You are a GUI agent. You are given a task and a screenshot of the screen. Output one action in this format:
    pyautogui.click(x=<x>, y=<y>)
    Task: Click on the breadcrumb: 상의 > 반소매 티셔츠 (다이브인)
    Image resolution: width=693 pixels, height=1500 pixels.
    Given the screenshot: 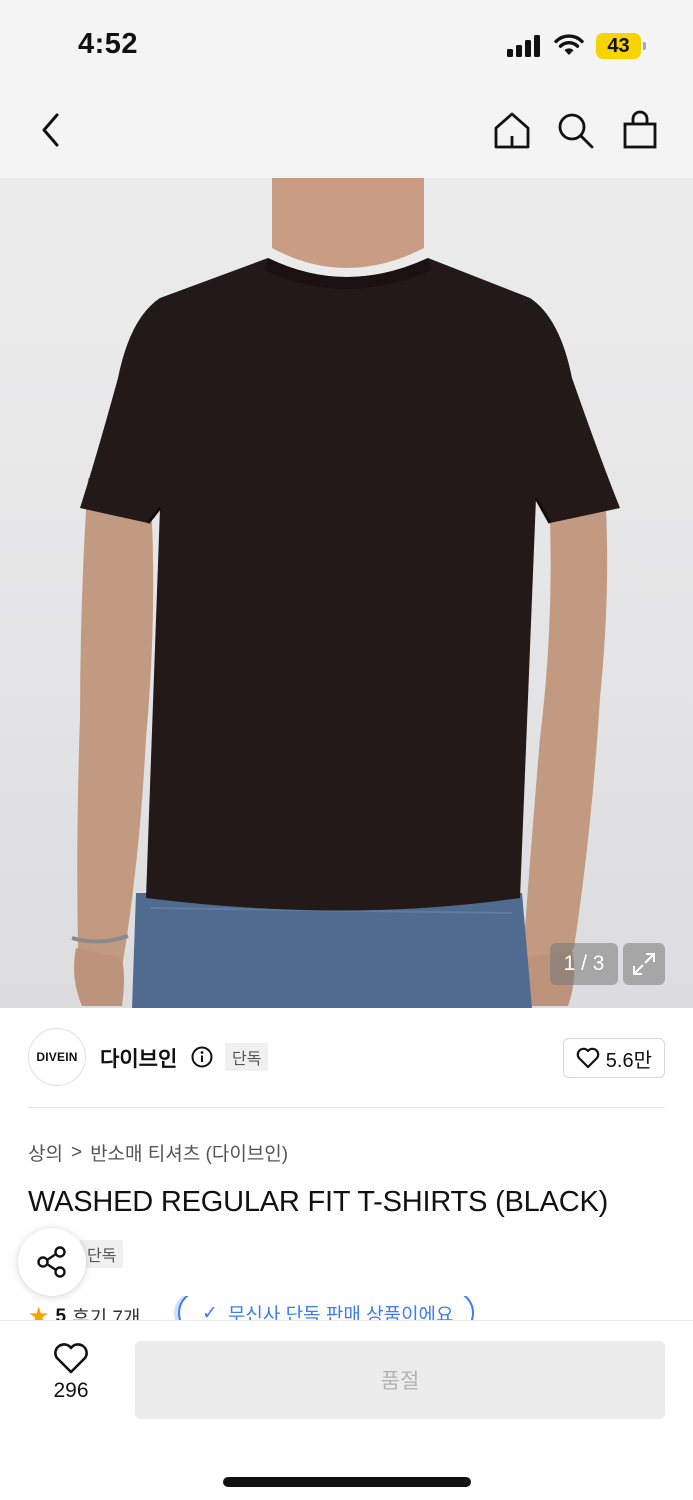 What is the action you would take?
    pyautogui.click(x=158, y=1152)
    